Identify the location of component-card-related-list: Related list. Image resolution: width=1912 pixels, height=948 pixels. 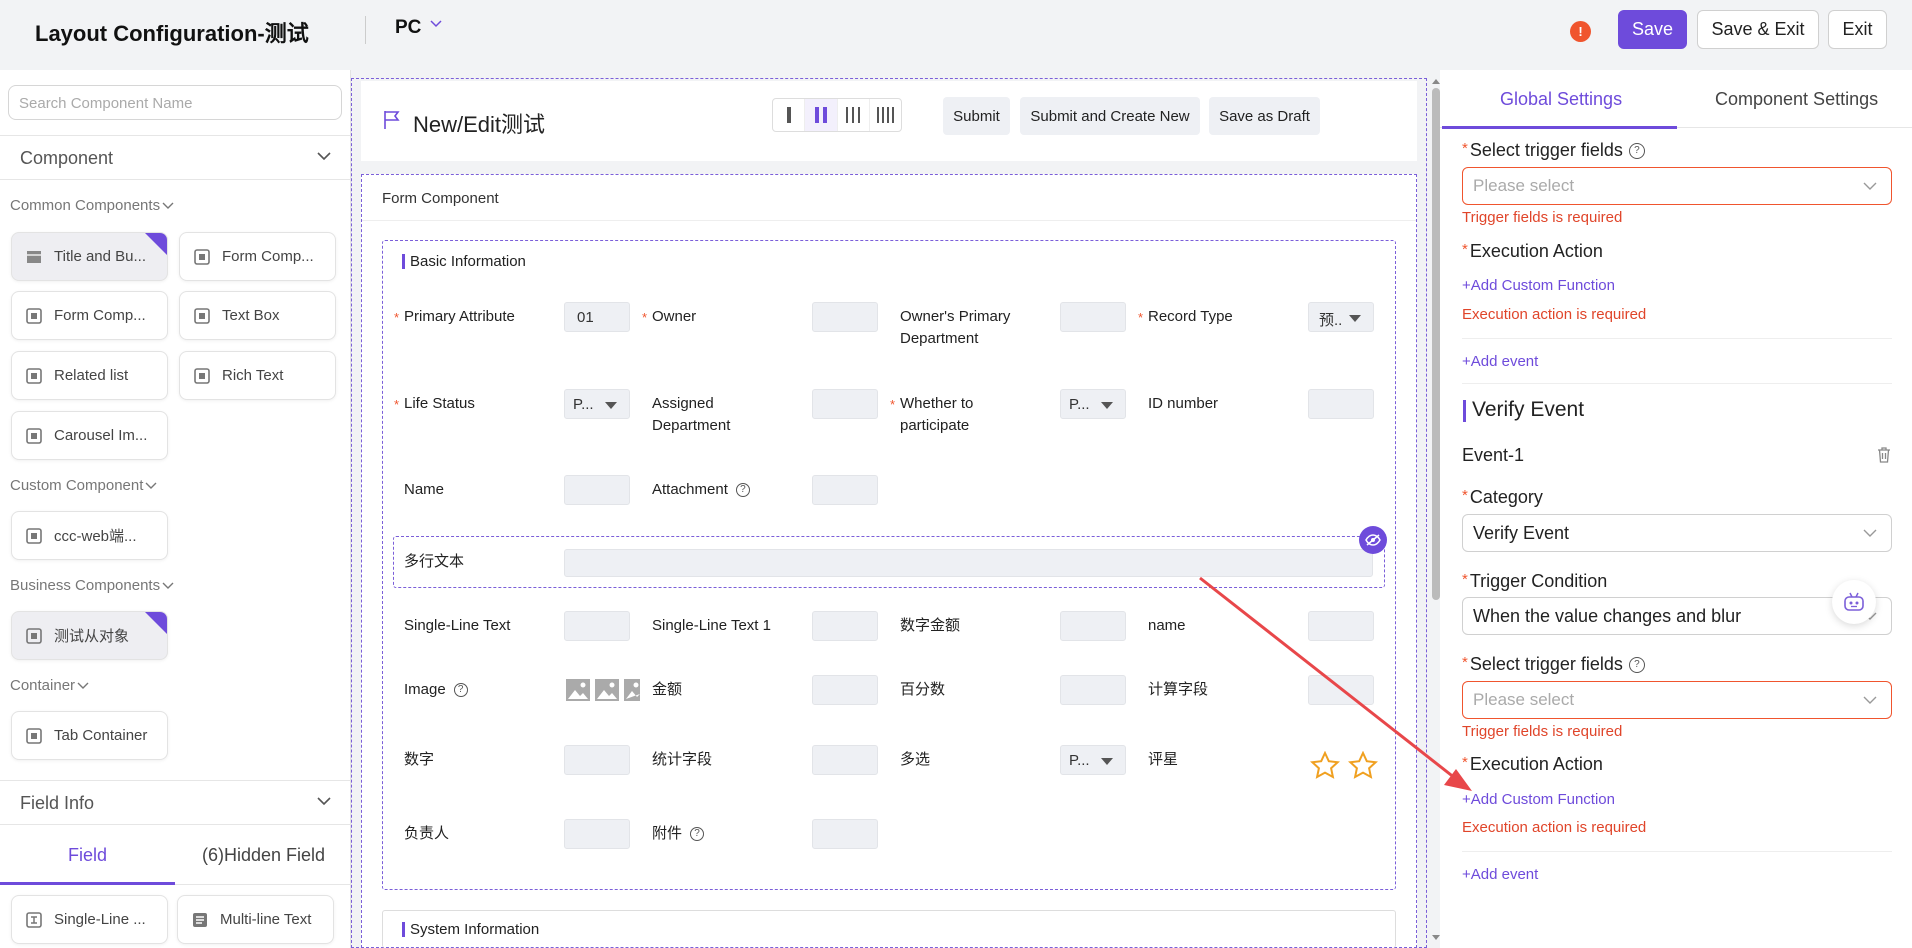
(89, 375).